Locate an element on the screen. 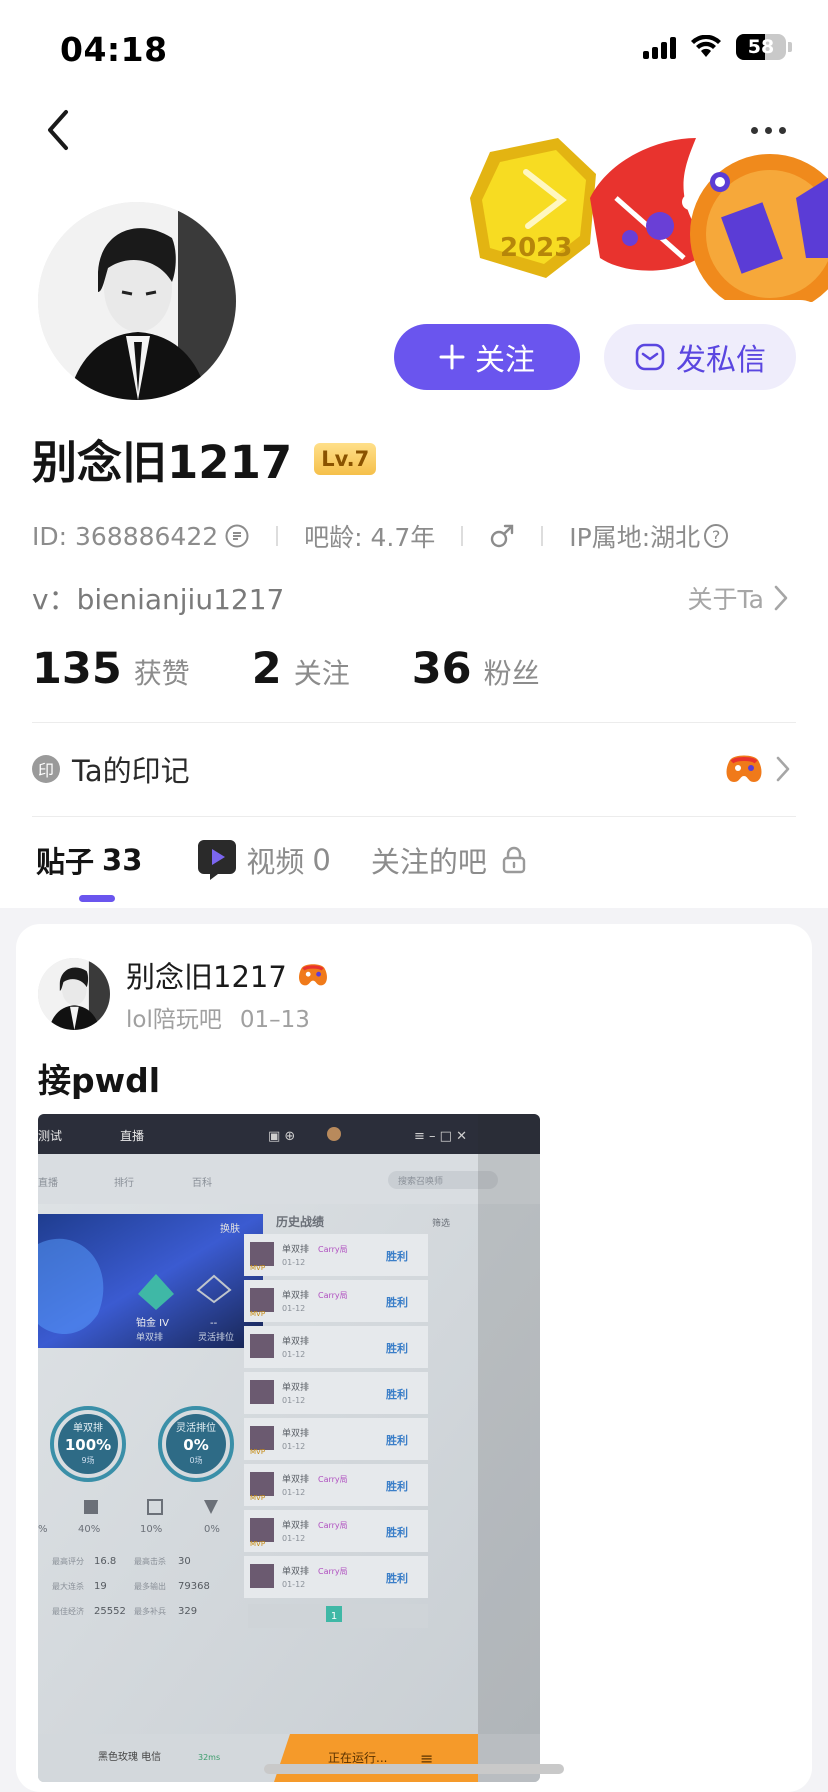 The width and height of the screenshot is (828, 1792). avatar-image is located at coordinates (74, 994).